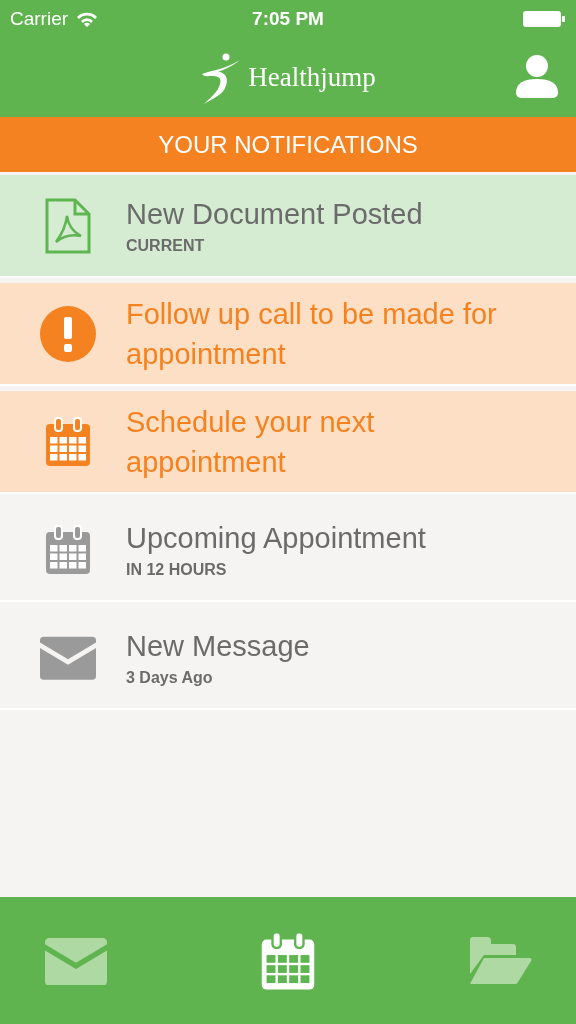 This screenshot has width=576, height=1024. I want to click on wifi-icon, so click(87, 19).